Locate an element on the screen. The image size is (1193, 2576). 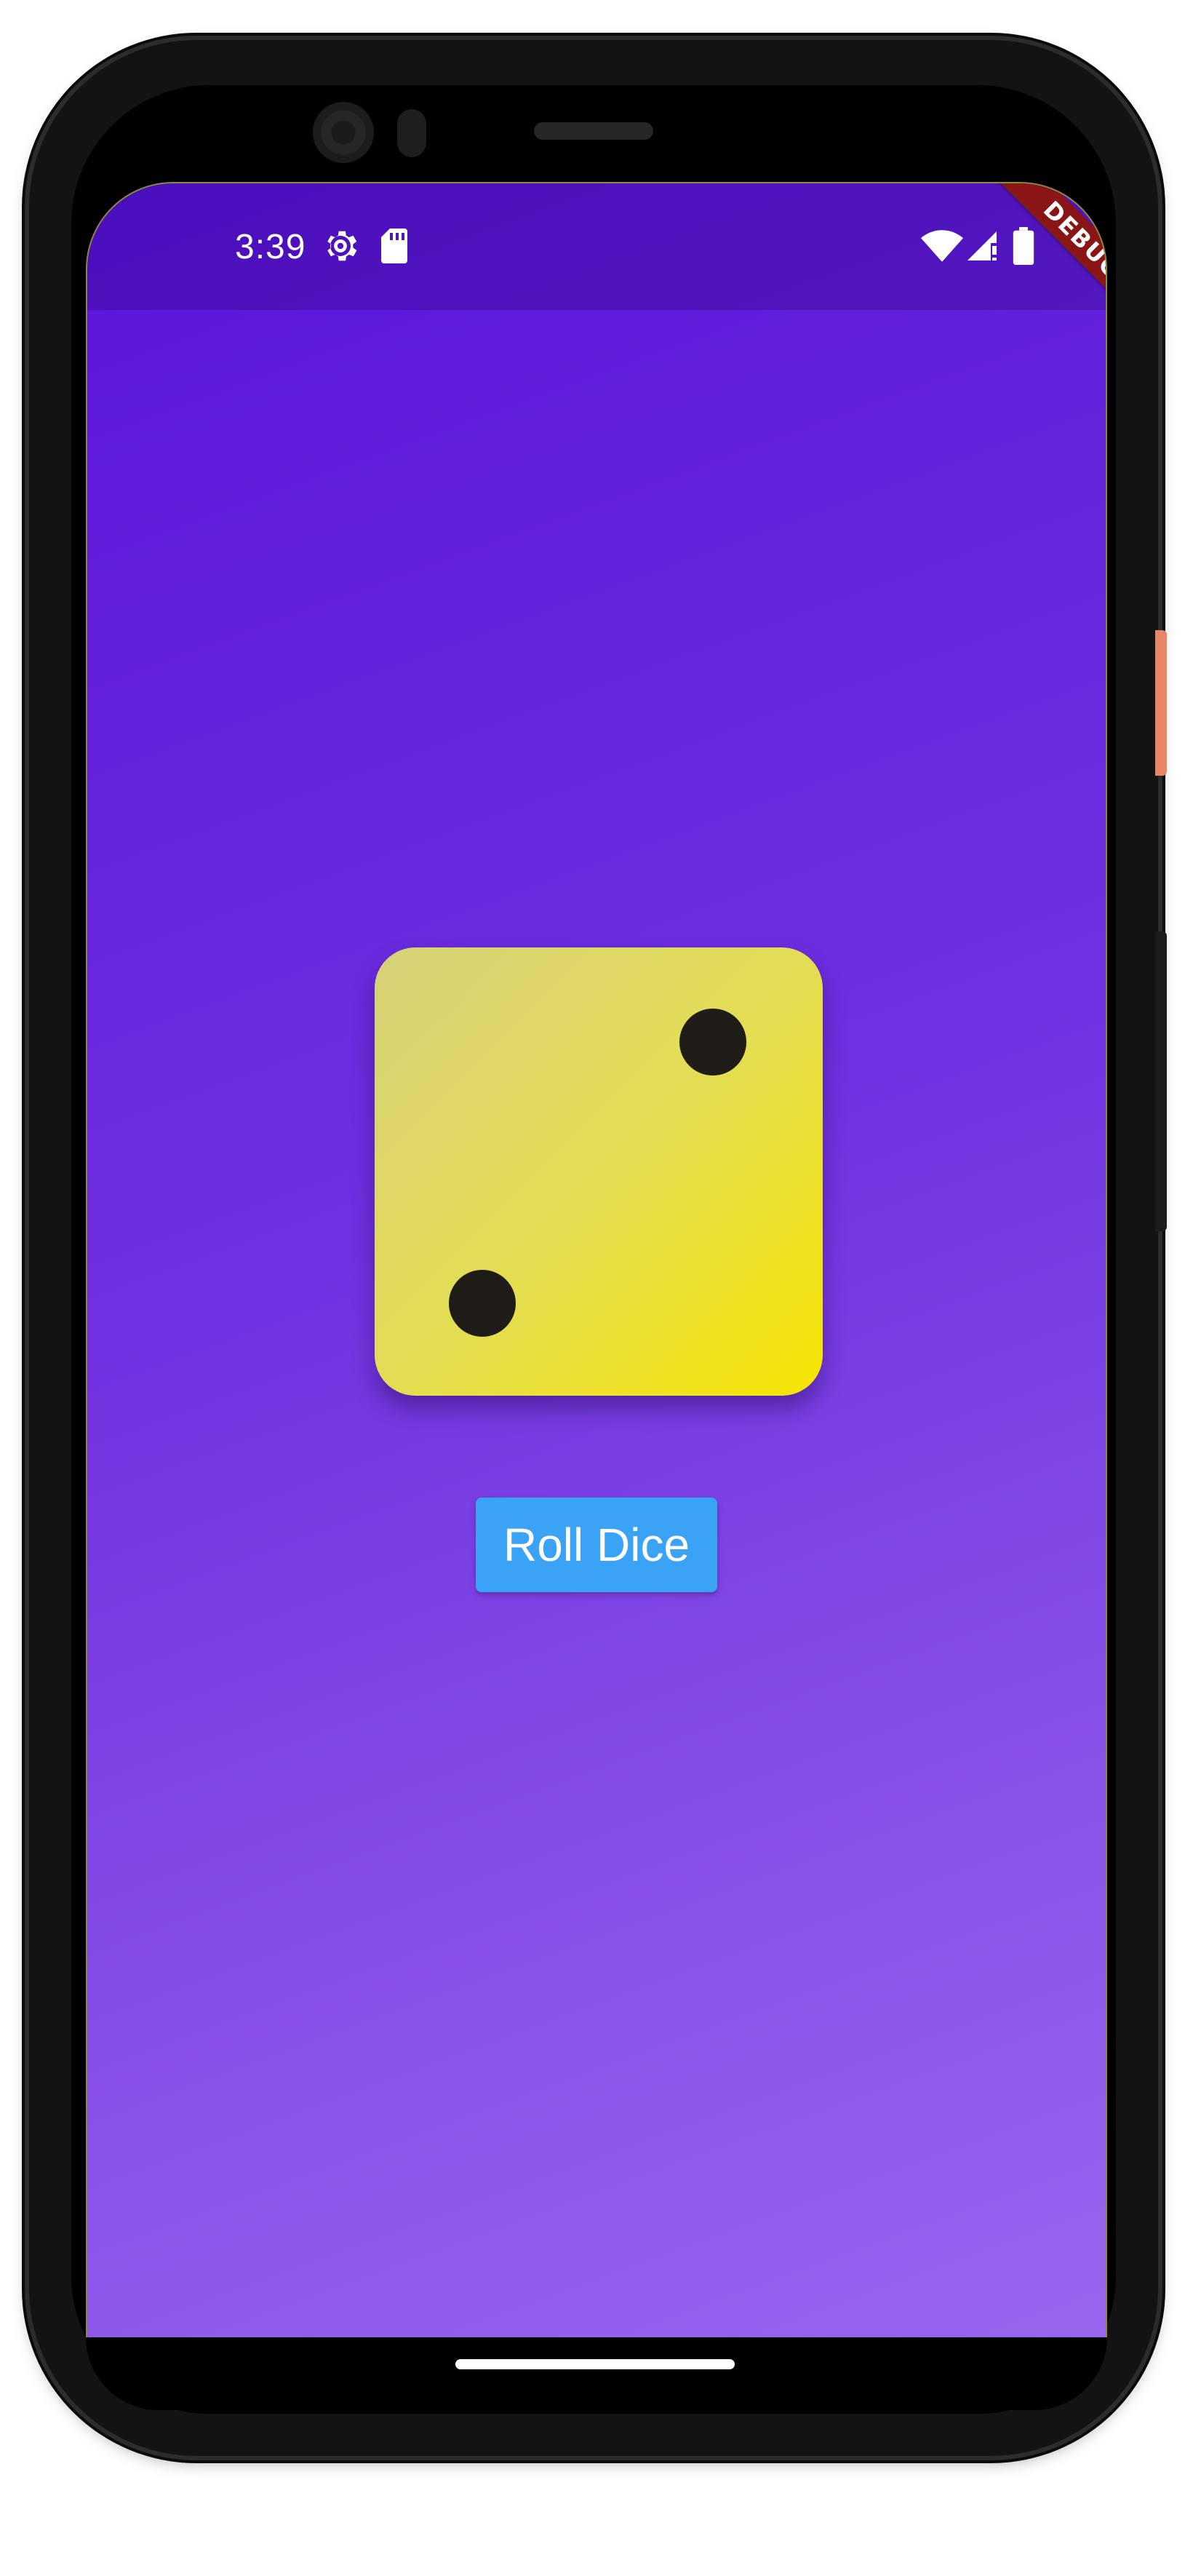
roll-dice-button: Roll Dice is located at coordinates (596, 1545).